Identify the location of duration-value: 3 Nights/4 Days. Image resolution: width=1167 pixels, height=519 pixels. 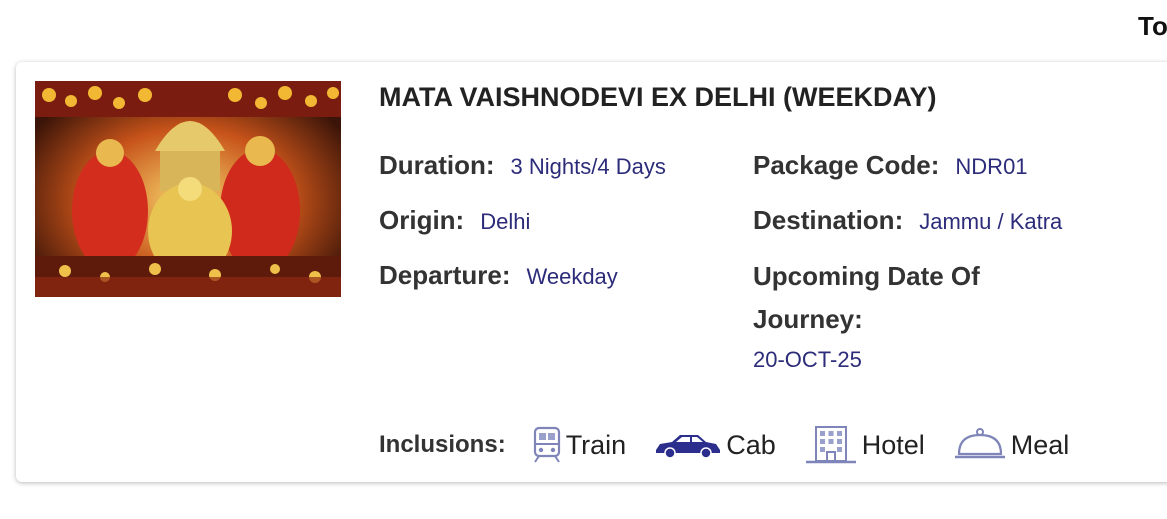
(588, 166).